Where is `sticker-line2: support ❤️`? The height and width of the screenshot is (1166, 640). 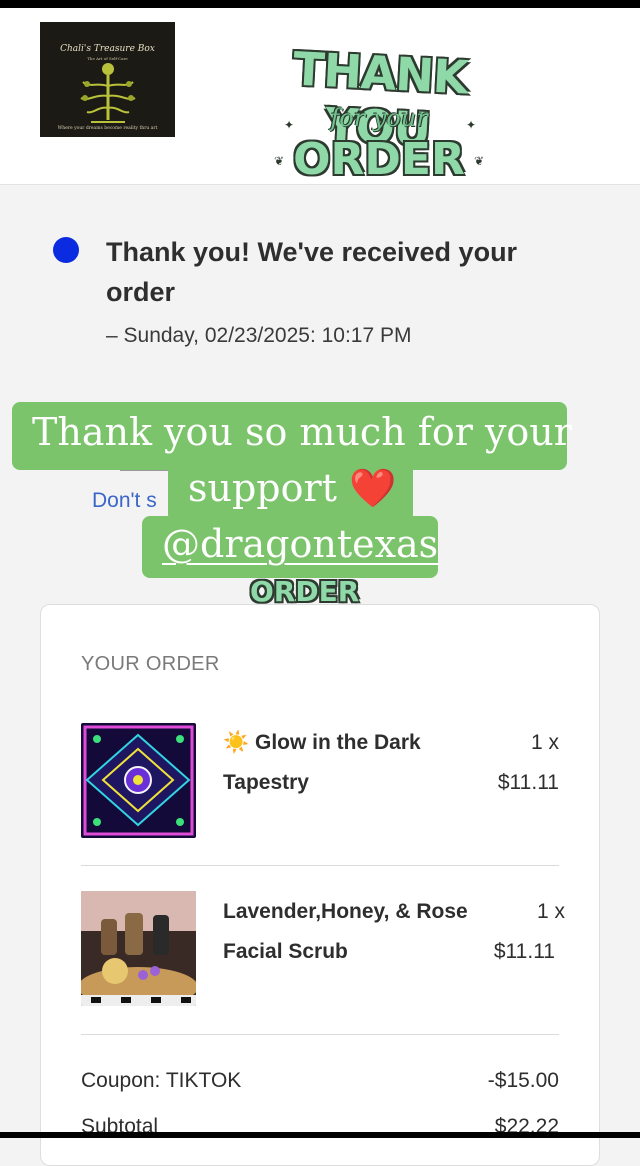 sticker-line2: support ❤️ is located at coordinates (292, 488).